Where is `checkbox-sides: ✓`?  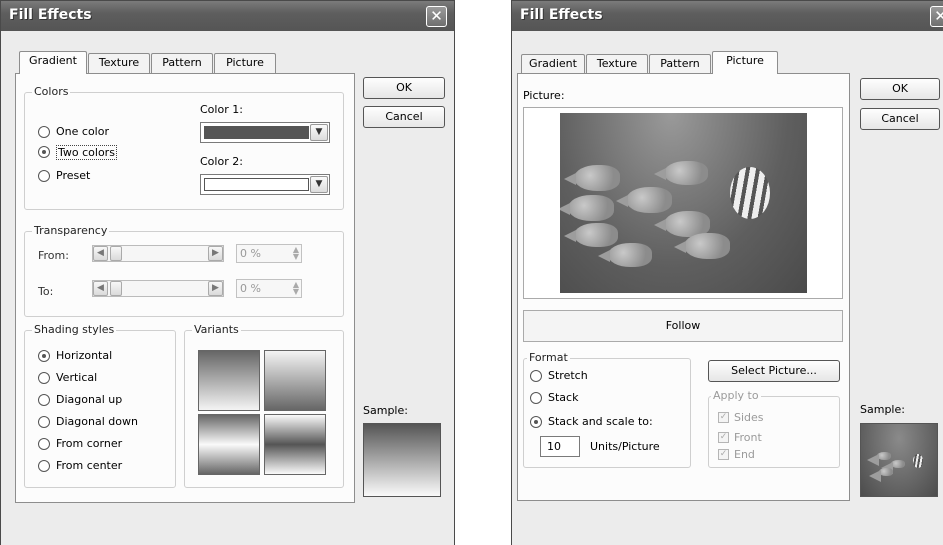
checkbox-sides: ✓ is located at coordinates (723, 417).